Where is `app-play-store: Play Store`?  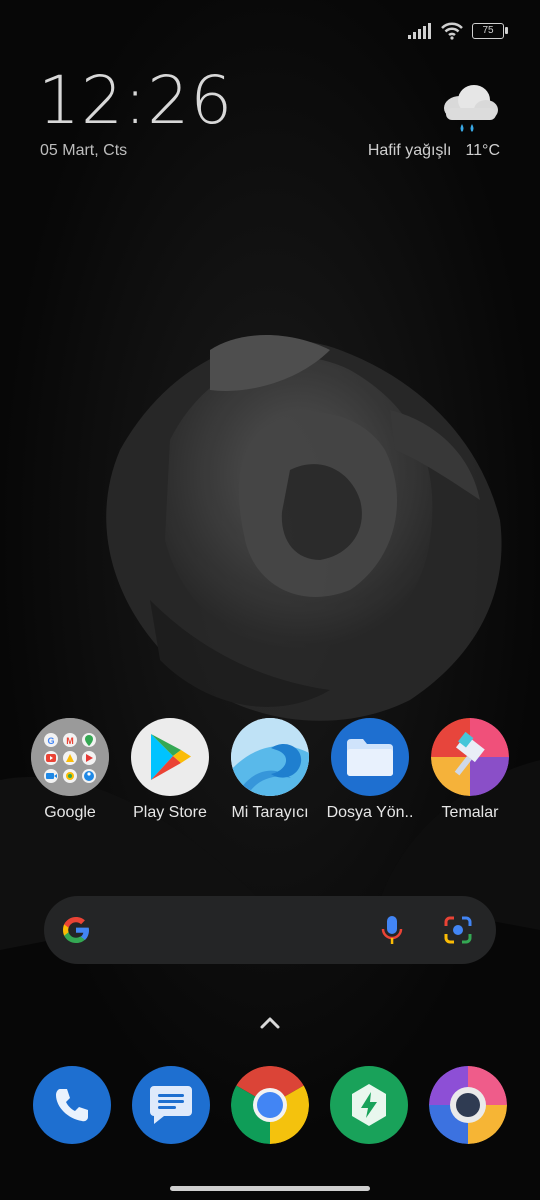
app-play-store: Play Store is located at coordinates (170, 770).